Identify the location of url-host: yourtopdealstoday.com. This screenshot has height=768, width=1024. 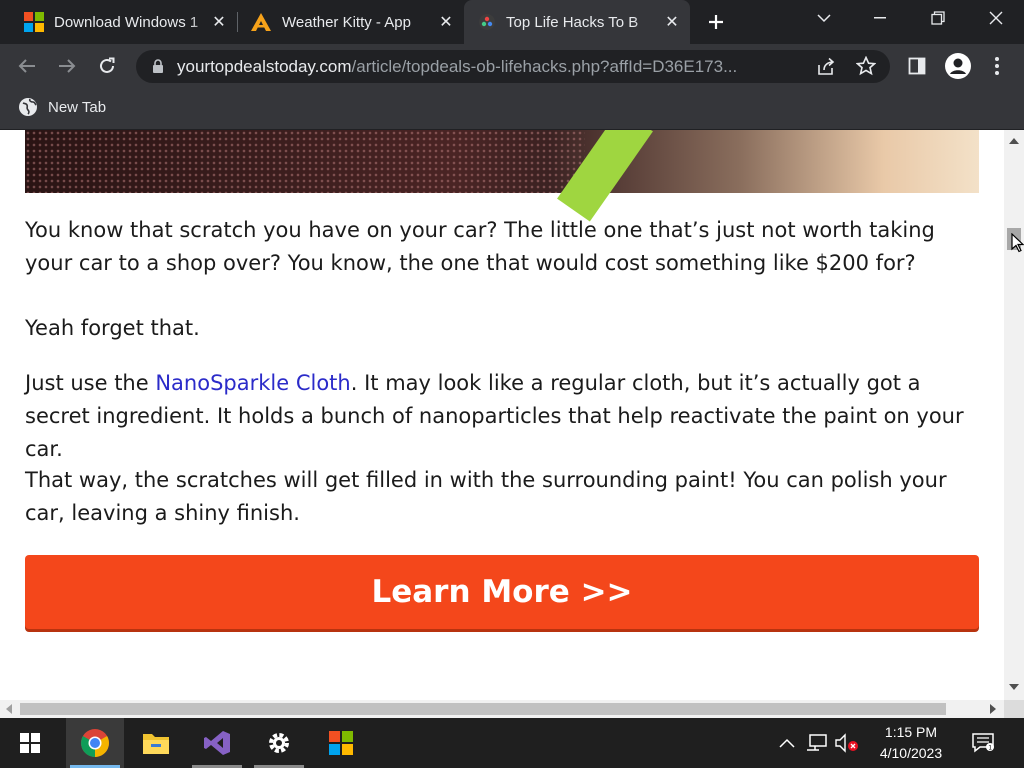
(264, 66).